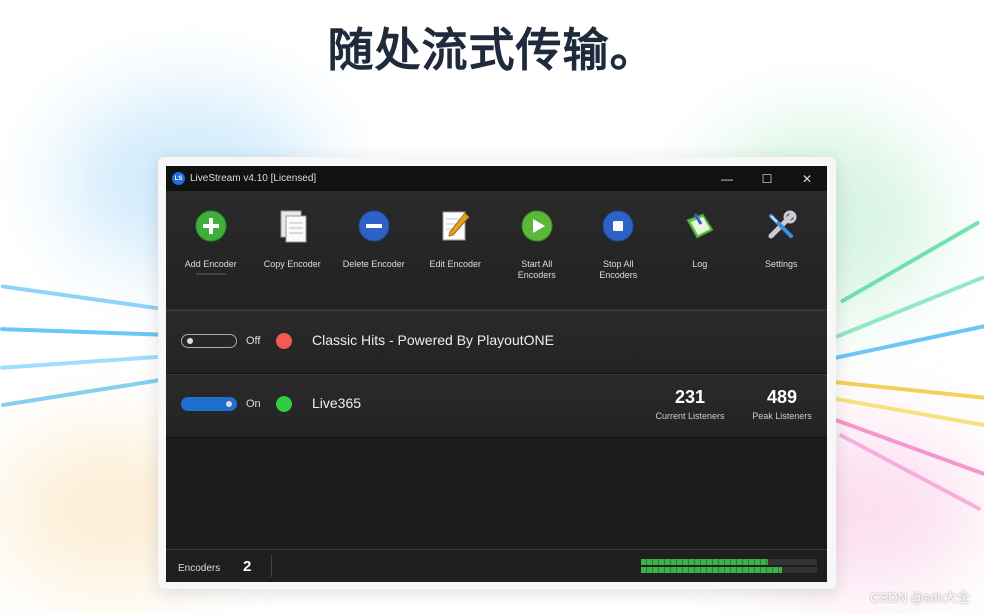 The width and height of the screenshot is (984, 614). I want to click on settings-label: Settings, so click(781, 264).